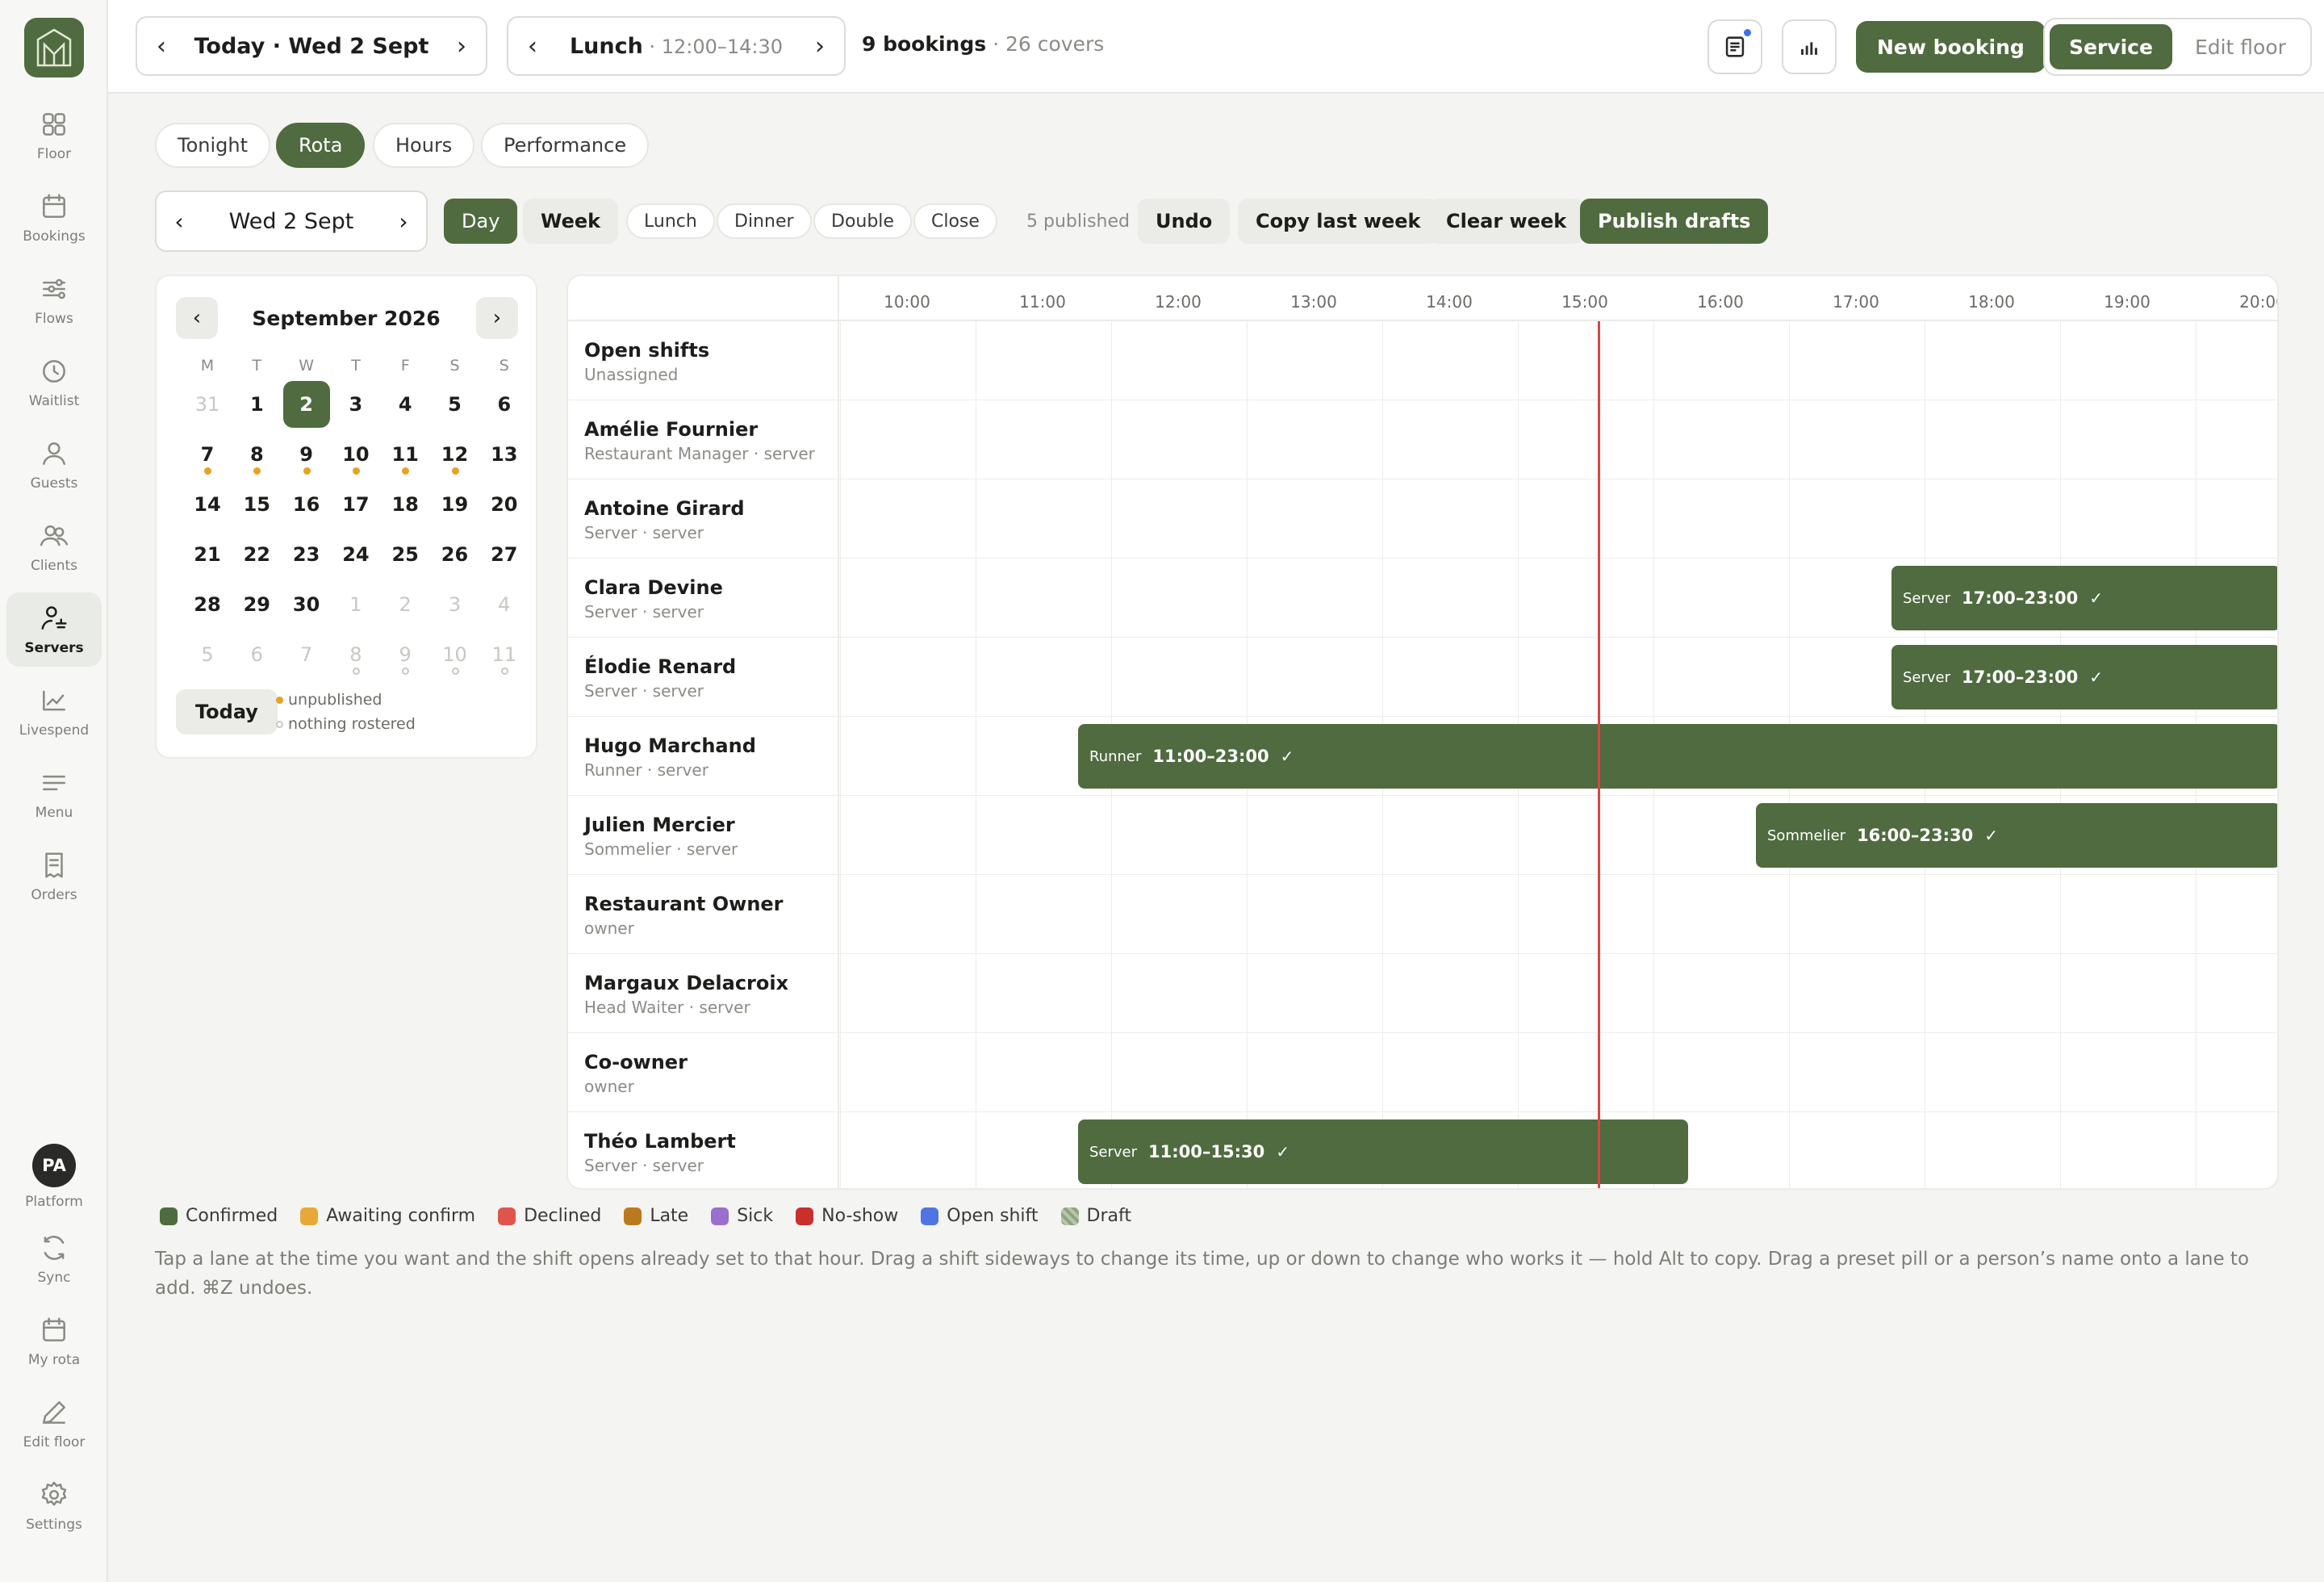 Image resolution: width=2324 pixels, height=1582 pixels. I want to click on prev-service-button: ‹, so click(532, 46).